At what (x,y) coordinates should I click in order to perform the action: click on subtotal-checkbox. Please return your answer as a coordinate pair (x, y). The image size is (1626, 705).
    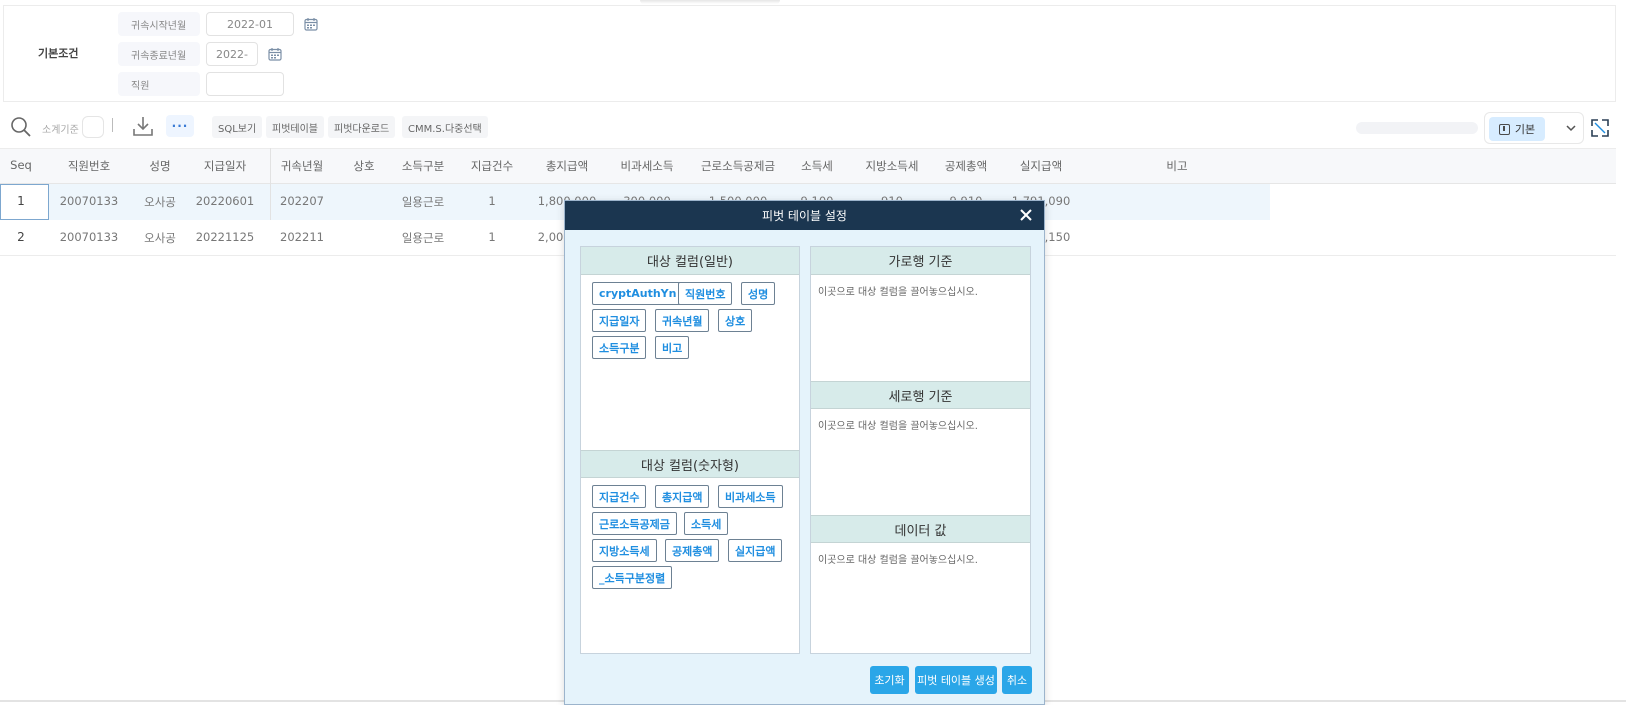
    Looking at the image, I should click on (93, 127).